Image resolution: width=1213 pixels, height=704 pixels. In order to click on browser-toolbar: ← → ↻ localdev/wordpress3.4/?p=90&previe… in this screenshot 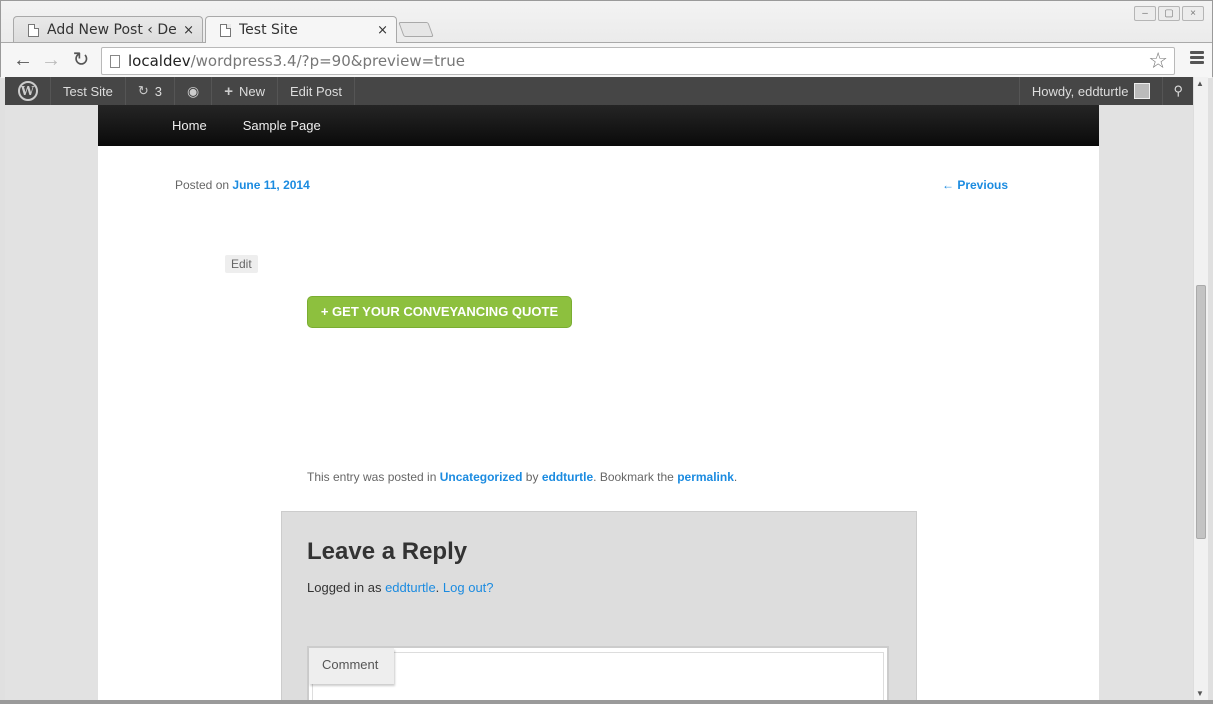, I will do `click(606, 60)`.